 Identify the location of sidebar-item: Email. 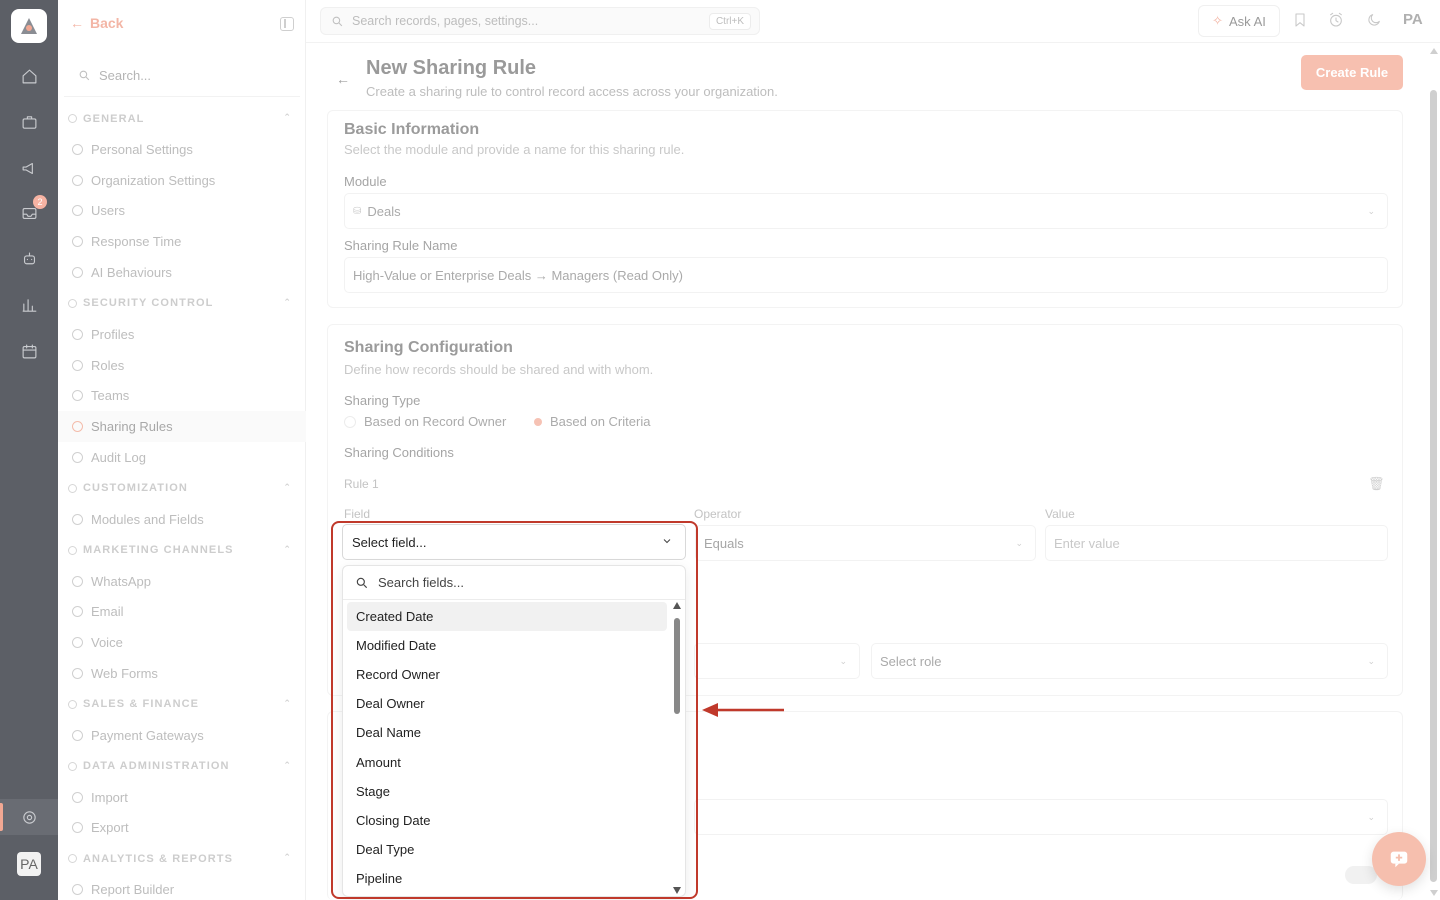
(182, 612).